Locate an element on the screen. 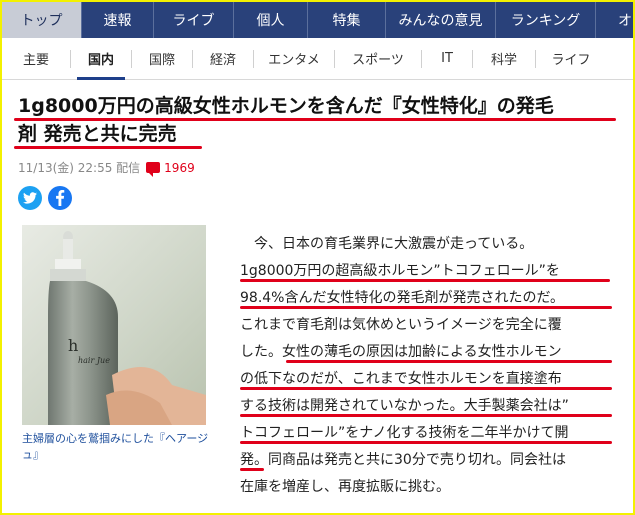 The height and width of the screenshot is (515, 635). nav-tab-breaking: 速報 is located at coordinates (118, 20).